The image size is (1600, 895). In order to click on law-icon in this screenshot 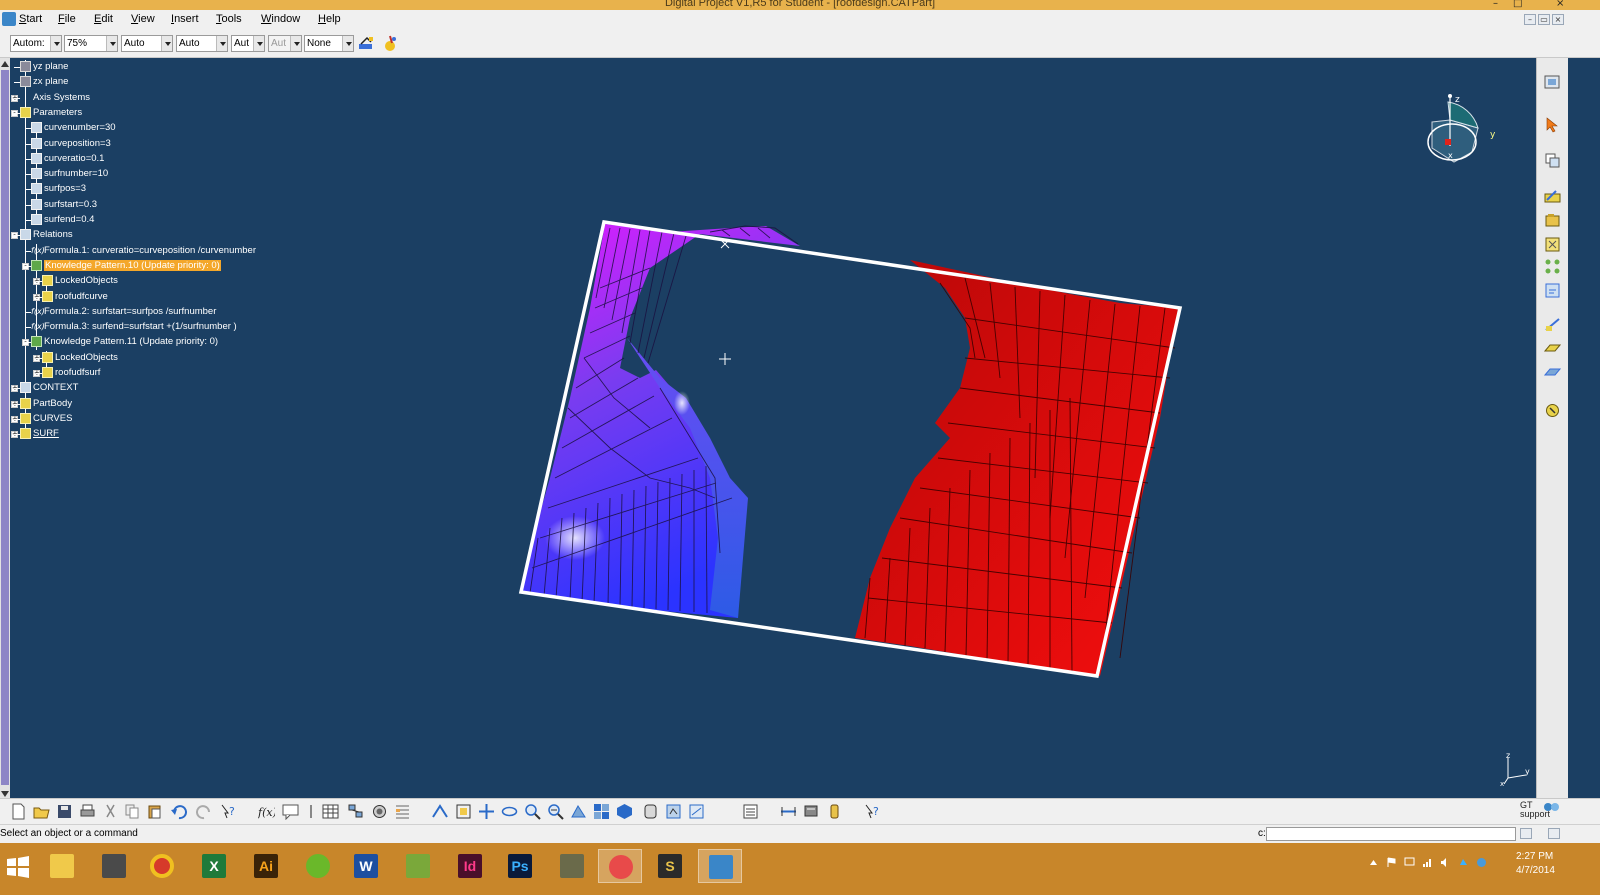, I will do `click(355, 811)`.